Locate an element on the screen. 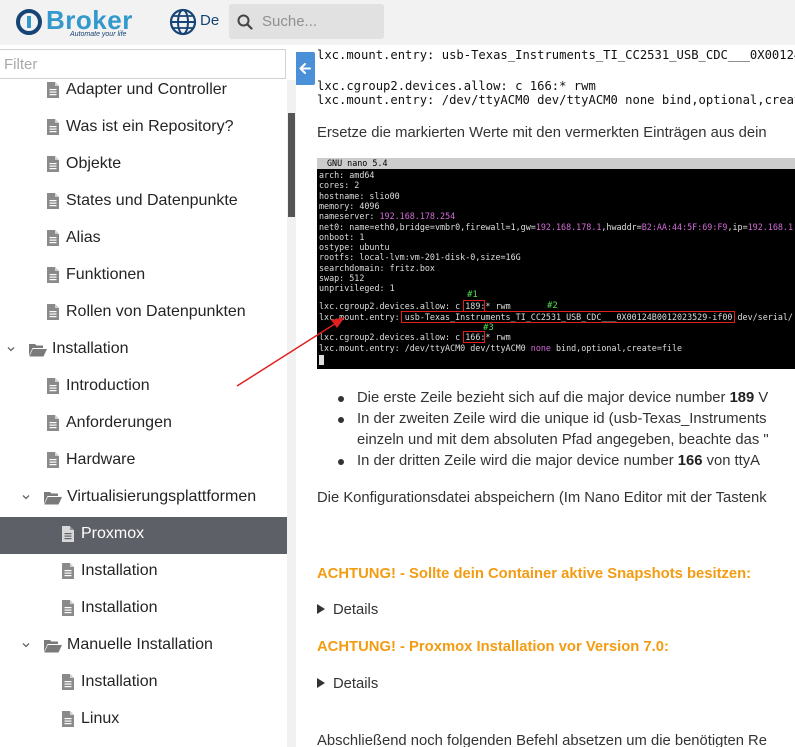 The image size is (795, 747). search-box is located at coordinates (306, 21).